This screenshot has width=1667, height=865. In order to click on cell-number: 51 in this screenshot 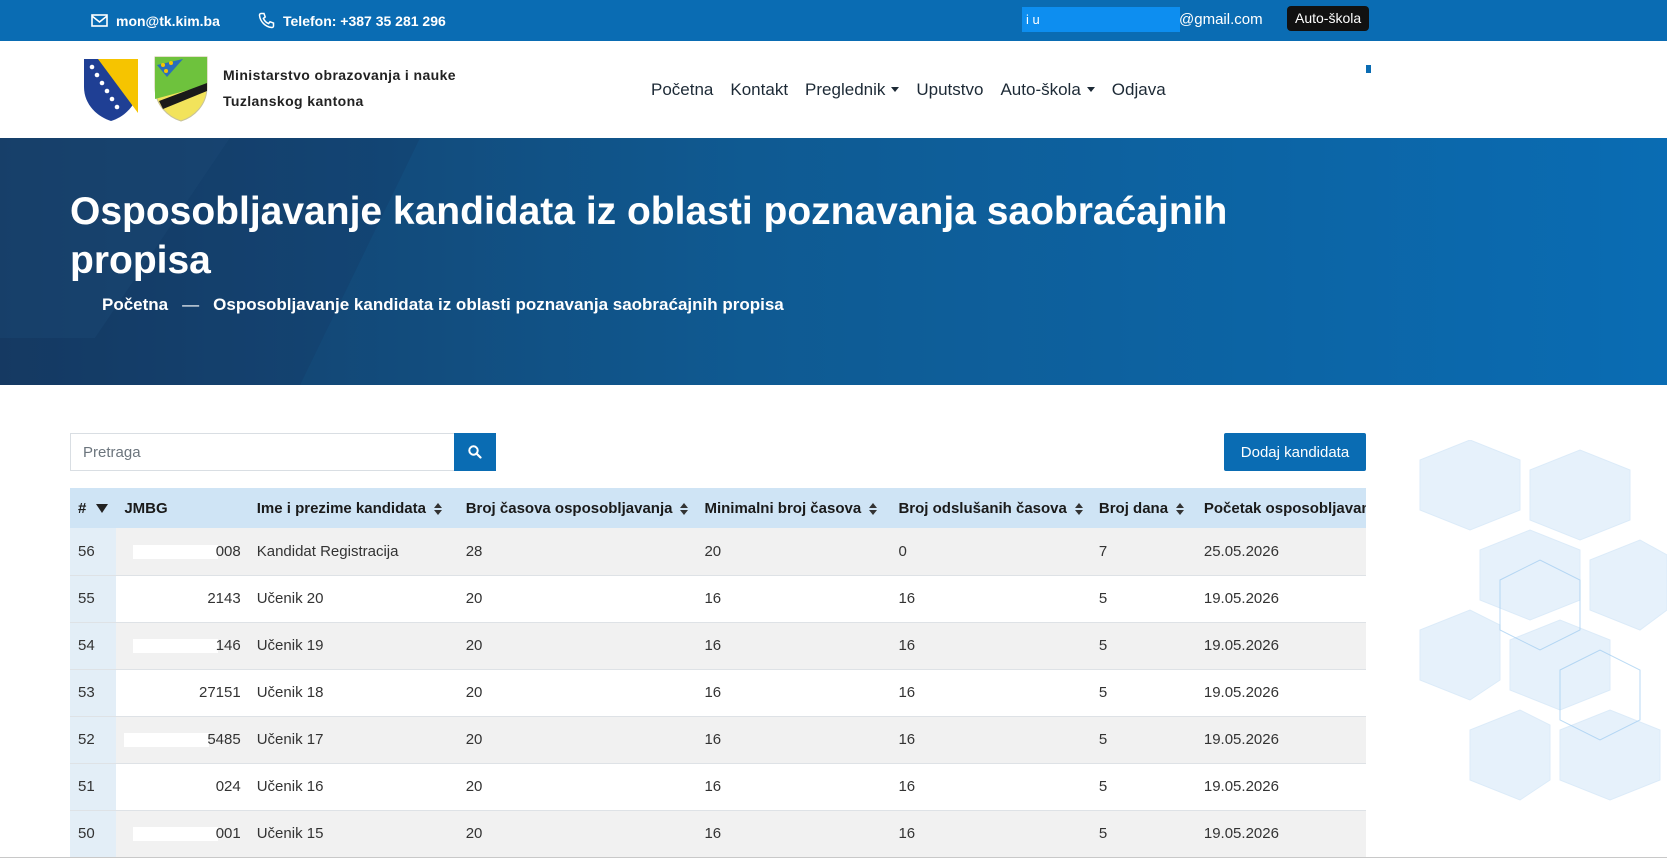, I will do `click(93, 787)`.